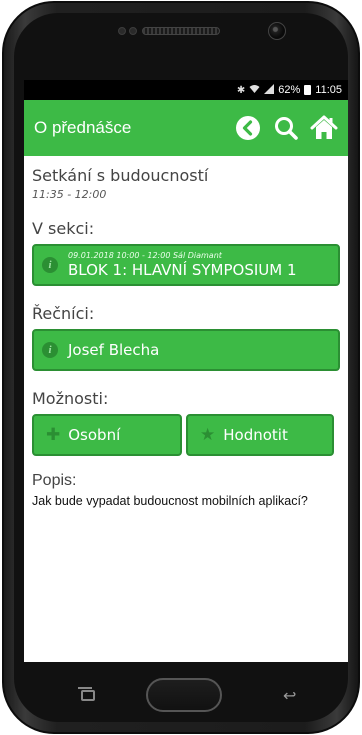 The image size is (362, 735). What do you see at coordinates (186, 128) in the screenshot?
I see `app-bar: O přednášce` at bounding box center [186, 128].